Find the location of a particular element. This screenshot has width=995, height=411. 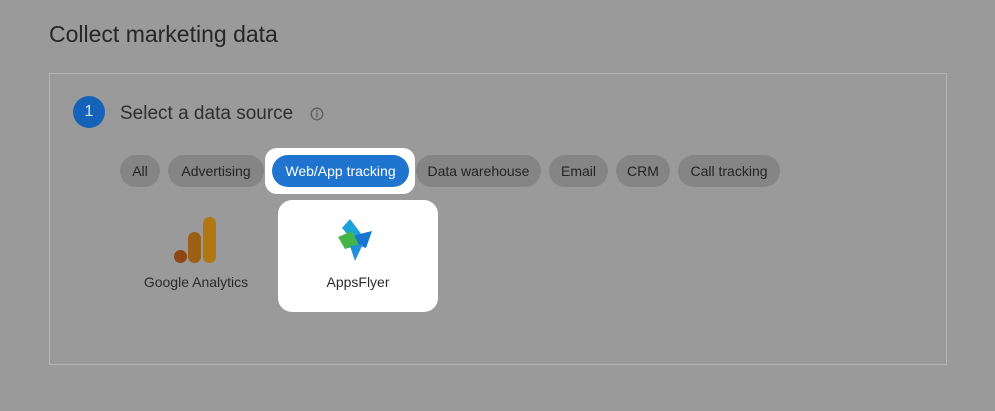

step-number-badge: 1 is located at coordinates (89, 112).